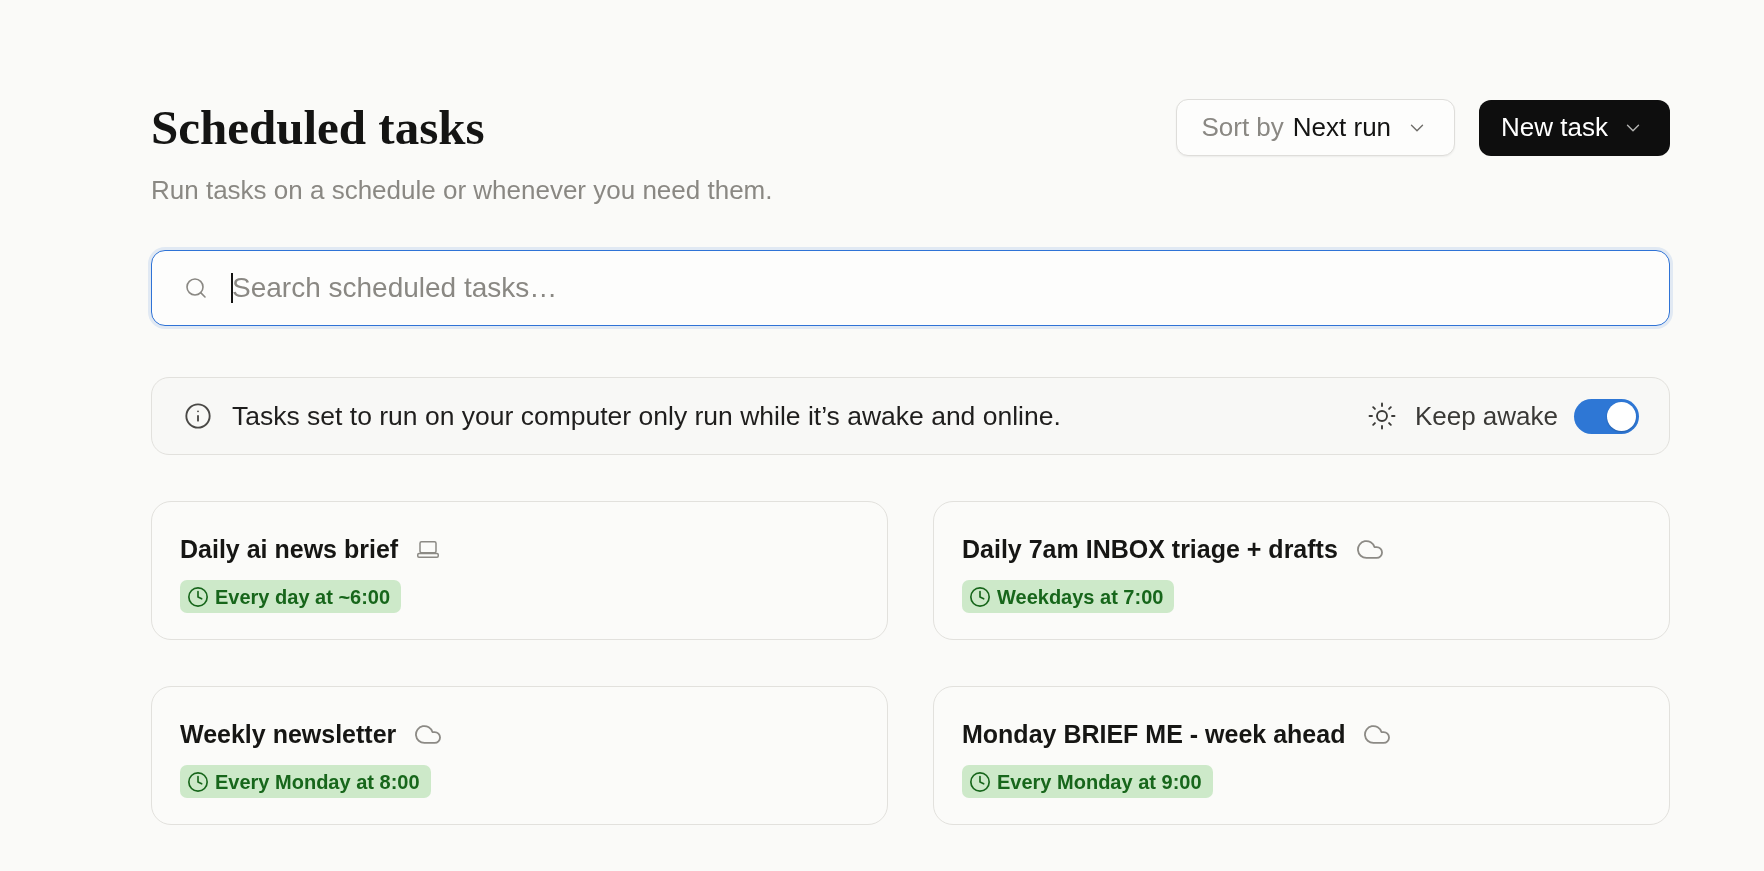 This screenshot has height=871, width=1764. I want to click on sun-icon, so click(1381, 416).